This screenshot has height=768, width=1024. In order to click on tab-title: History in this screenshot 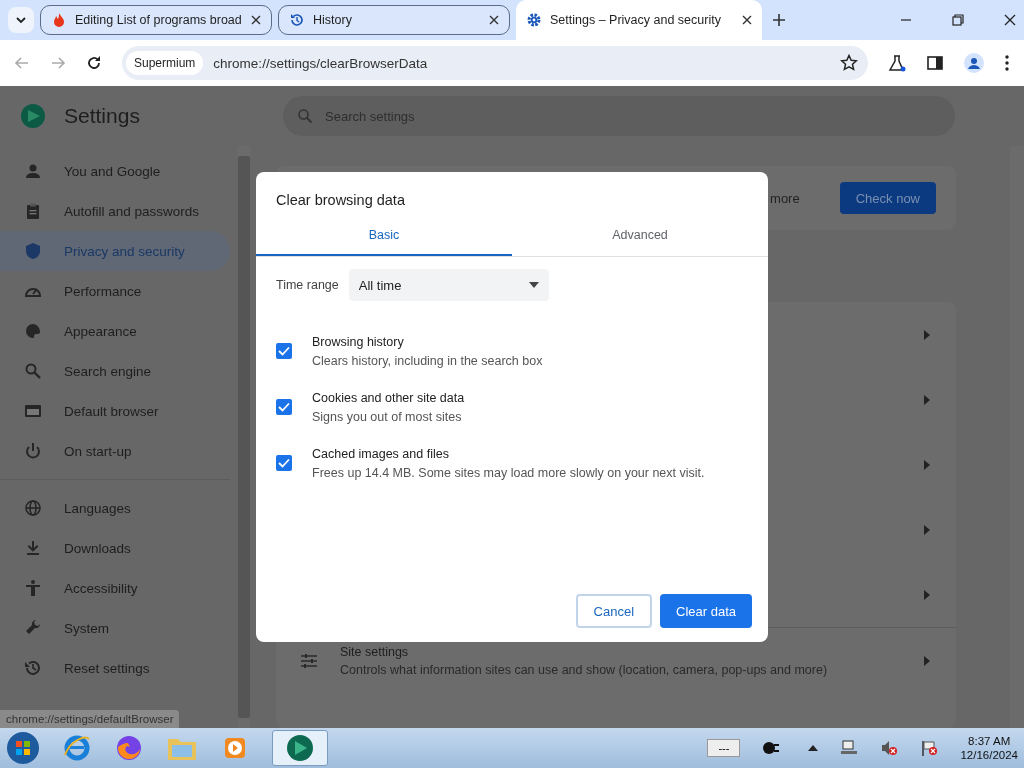, I will do `click(333, 20)`.